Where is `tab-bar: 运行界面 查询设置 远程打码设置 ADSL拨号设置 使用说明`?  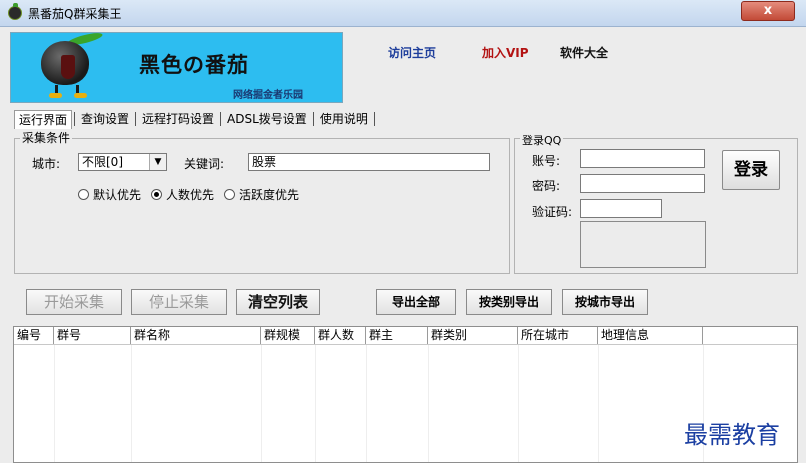 tab-bar: 运行界面 查询设置 远程打码设置 ADSL拨号设置 使用说明 is located at coordinates (195, 119).